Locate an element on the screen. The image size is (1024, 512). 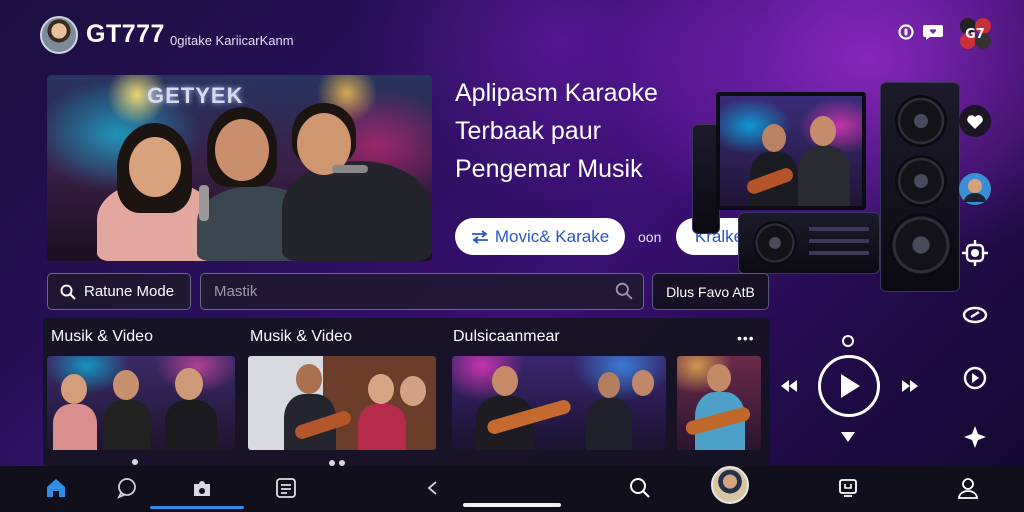
playlist-icon is located at coordinates (286, 488).